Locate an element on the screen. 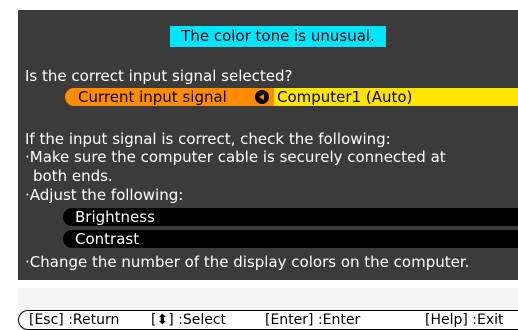 The width and height of the screenshot is (518, 330). enter-hint: [Enter] :Enter is located at coordinates (313, 320).